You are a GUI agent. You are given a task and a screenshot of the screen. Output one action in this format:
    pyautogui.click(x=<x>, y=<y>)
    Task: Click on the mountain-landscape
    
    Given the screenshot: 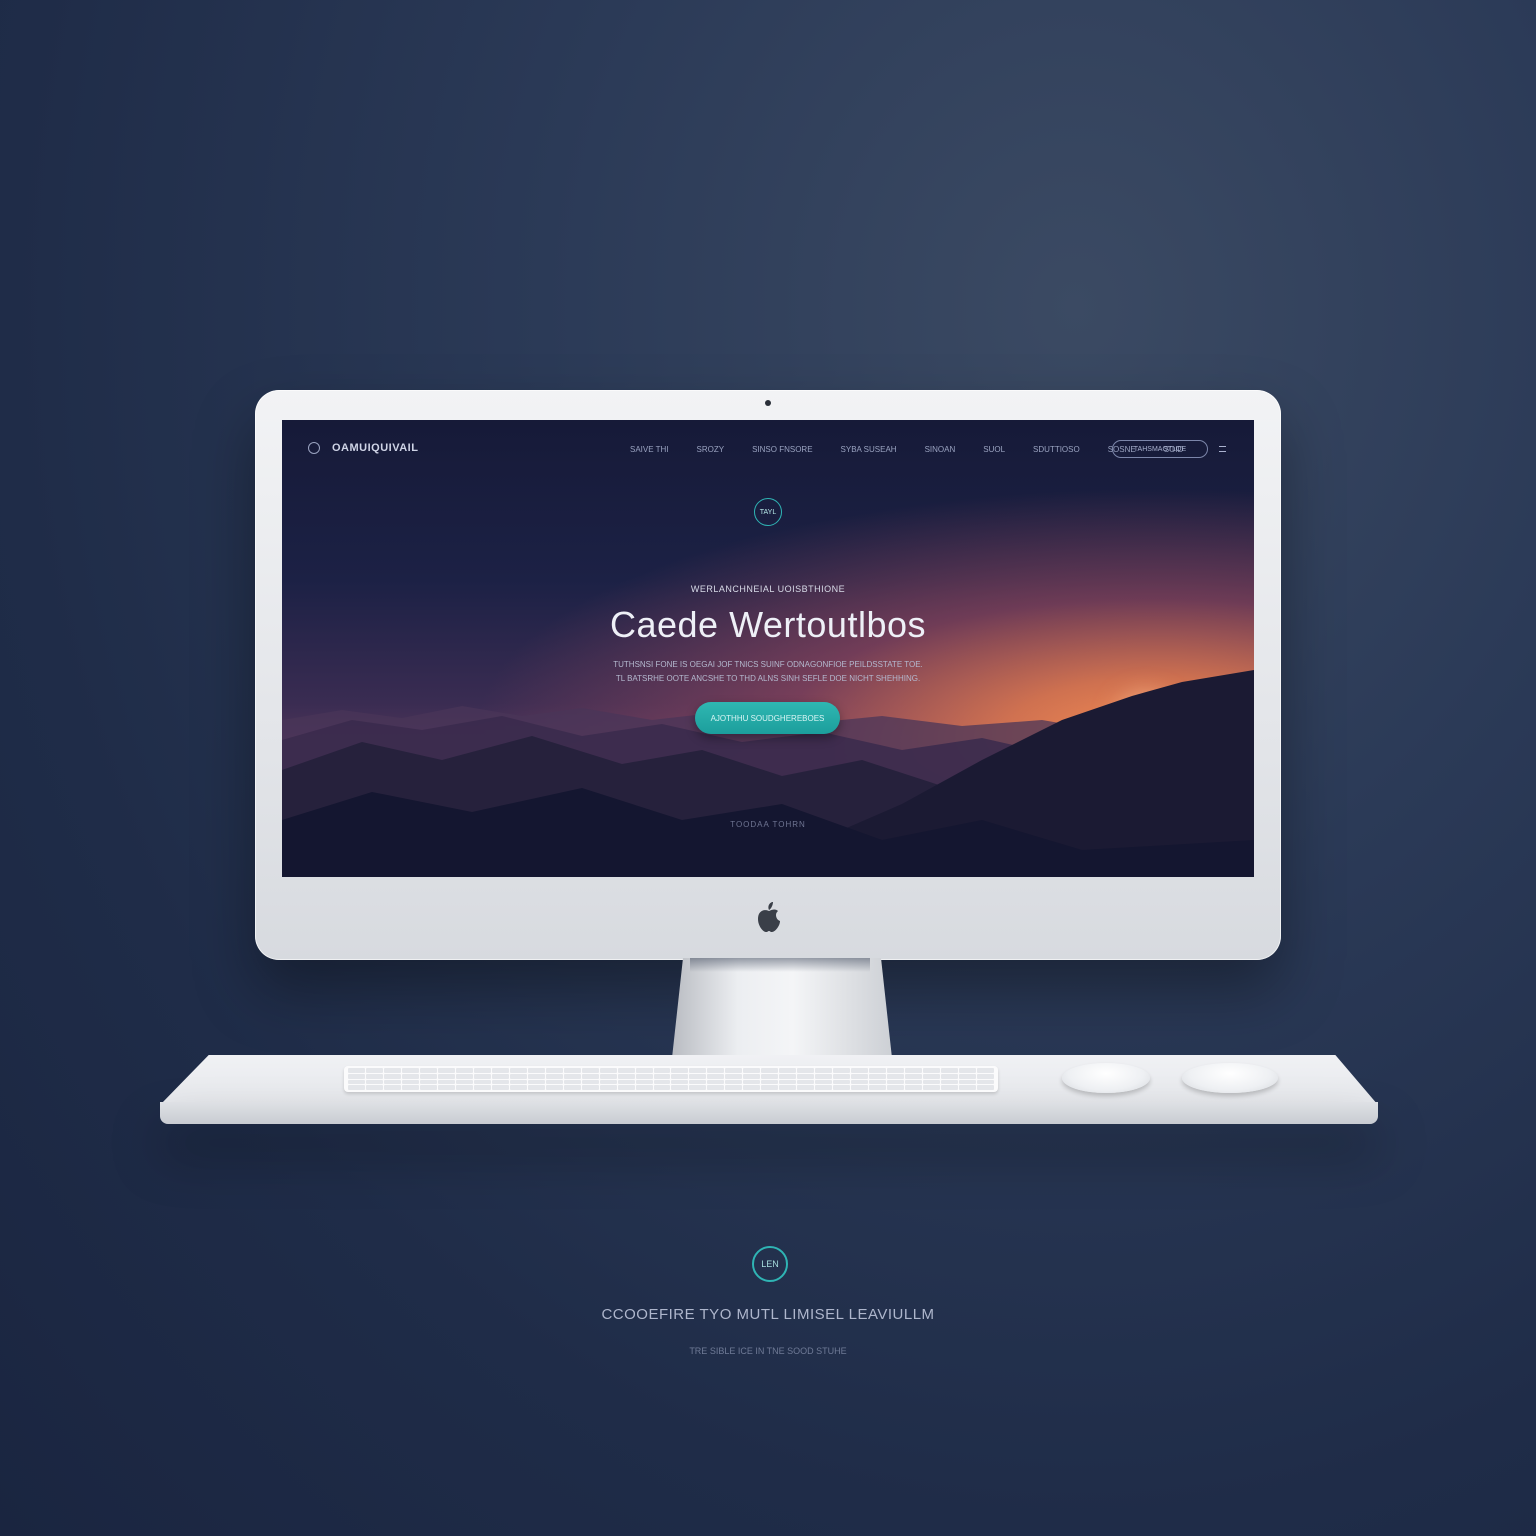 What is the action you would take?
    pyautogui.click(x=768, y=773)
    